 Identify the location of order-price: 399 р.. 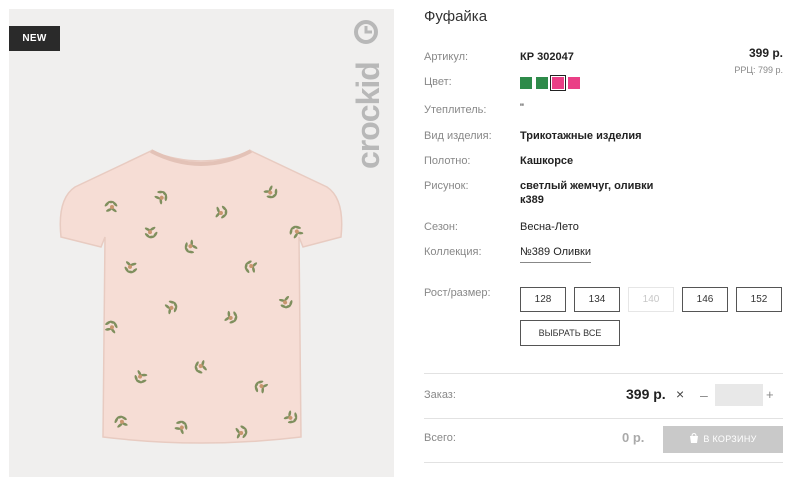
(646, 394).